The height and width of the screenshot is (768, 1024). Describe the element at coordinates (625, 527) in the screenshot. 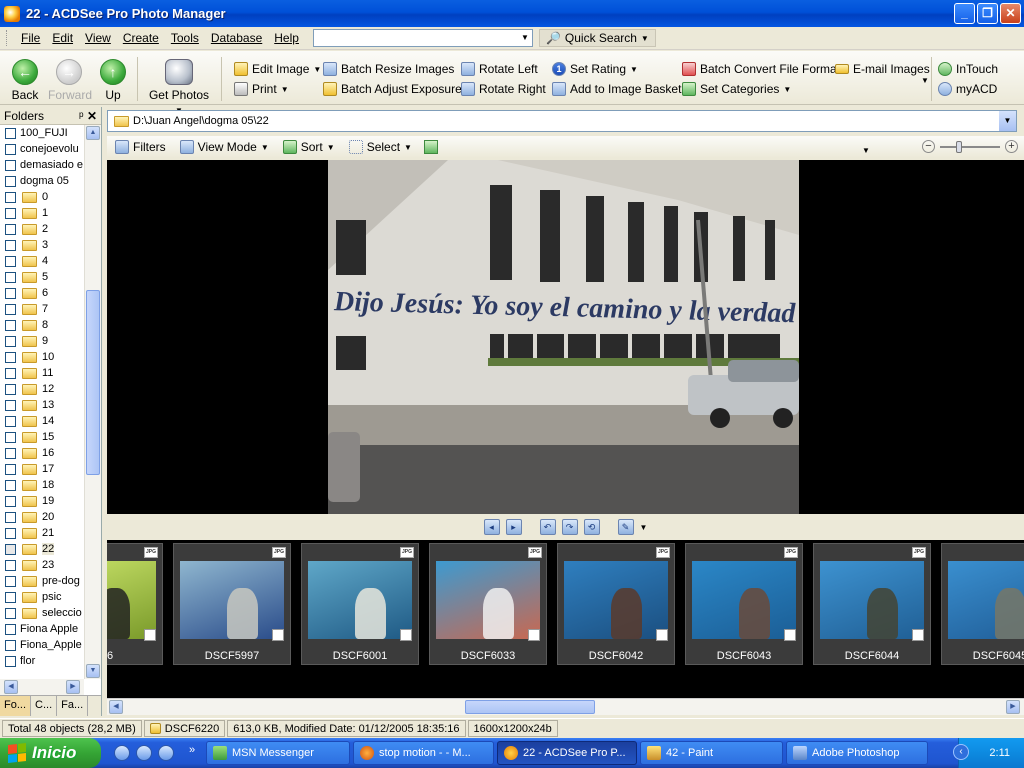

I see `edit-palette-icon: ✎` at that location.